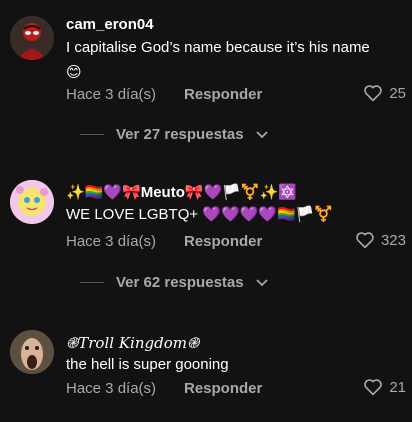 The height and width of the screenshot is (422, 412). Describe the element at coordinates (103, 192) in the screenshot. I see `username-emoji-prefix: ✨🏳️‍🌈💜🎀` at that location.